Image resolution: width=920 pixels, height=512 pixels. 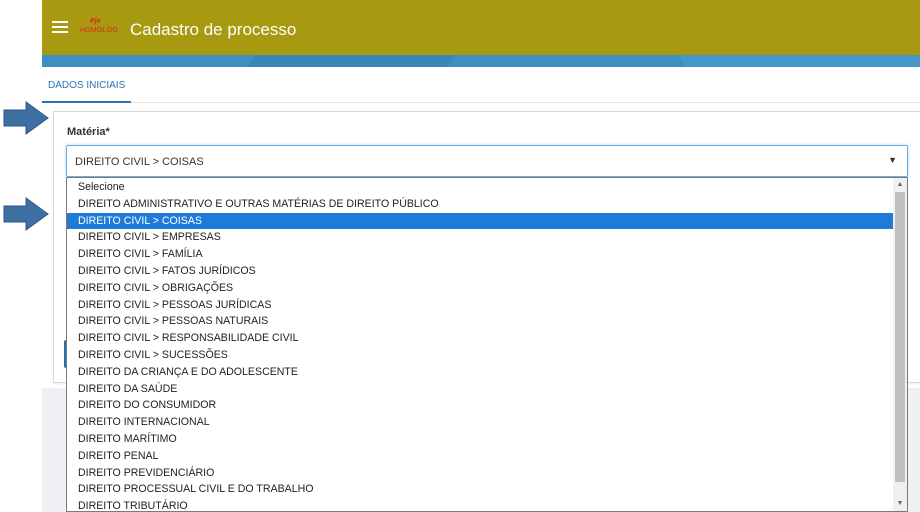 What do you see at coordinates (213, 29) in the screenshot?
I see `page-title: Cadastro de processo` at bounding box center [213, 29].